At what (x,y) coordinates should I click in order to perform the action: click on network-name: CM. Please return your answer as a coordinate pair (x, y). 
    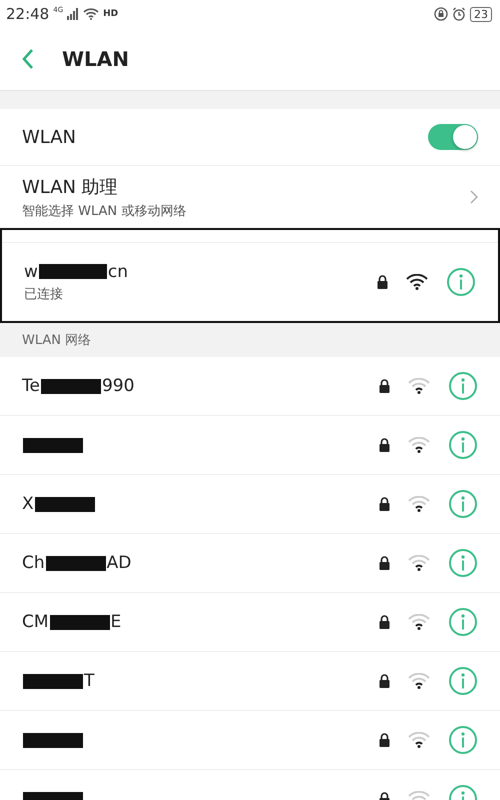
    Looking at the image, I should click on (35, 622).